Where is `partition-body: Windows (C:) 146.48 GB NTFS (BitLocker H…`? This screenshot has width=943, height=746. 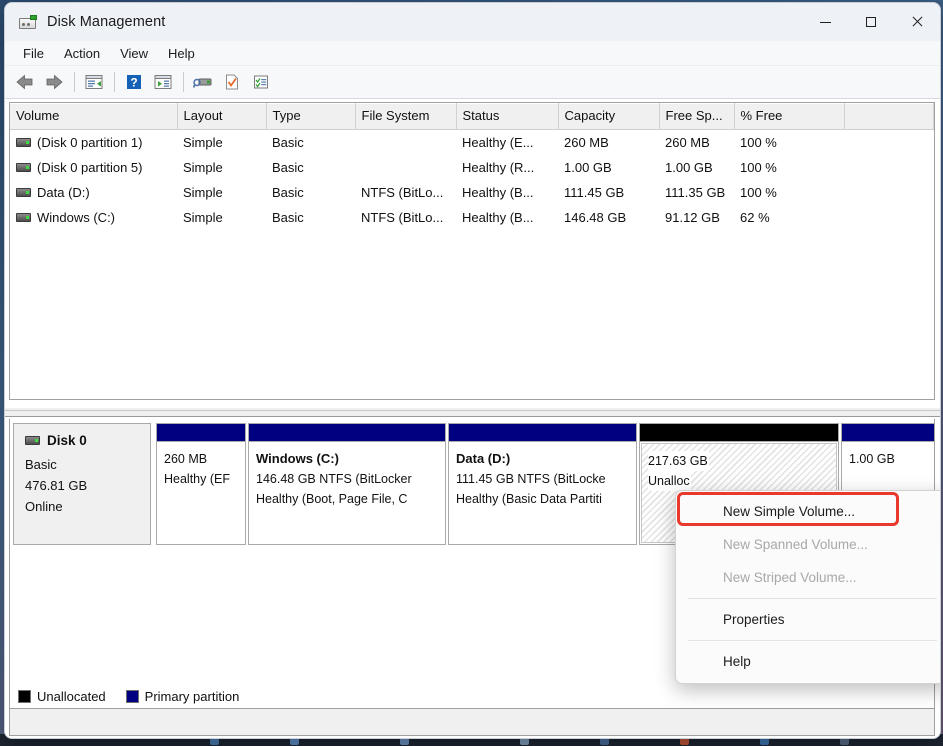 partition-body: Windows (C:) 146.48 GB NTFS (BitLocker H… is located at coordinates (347, 493).